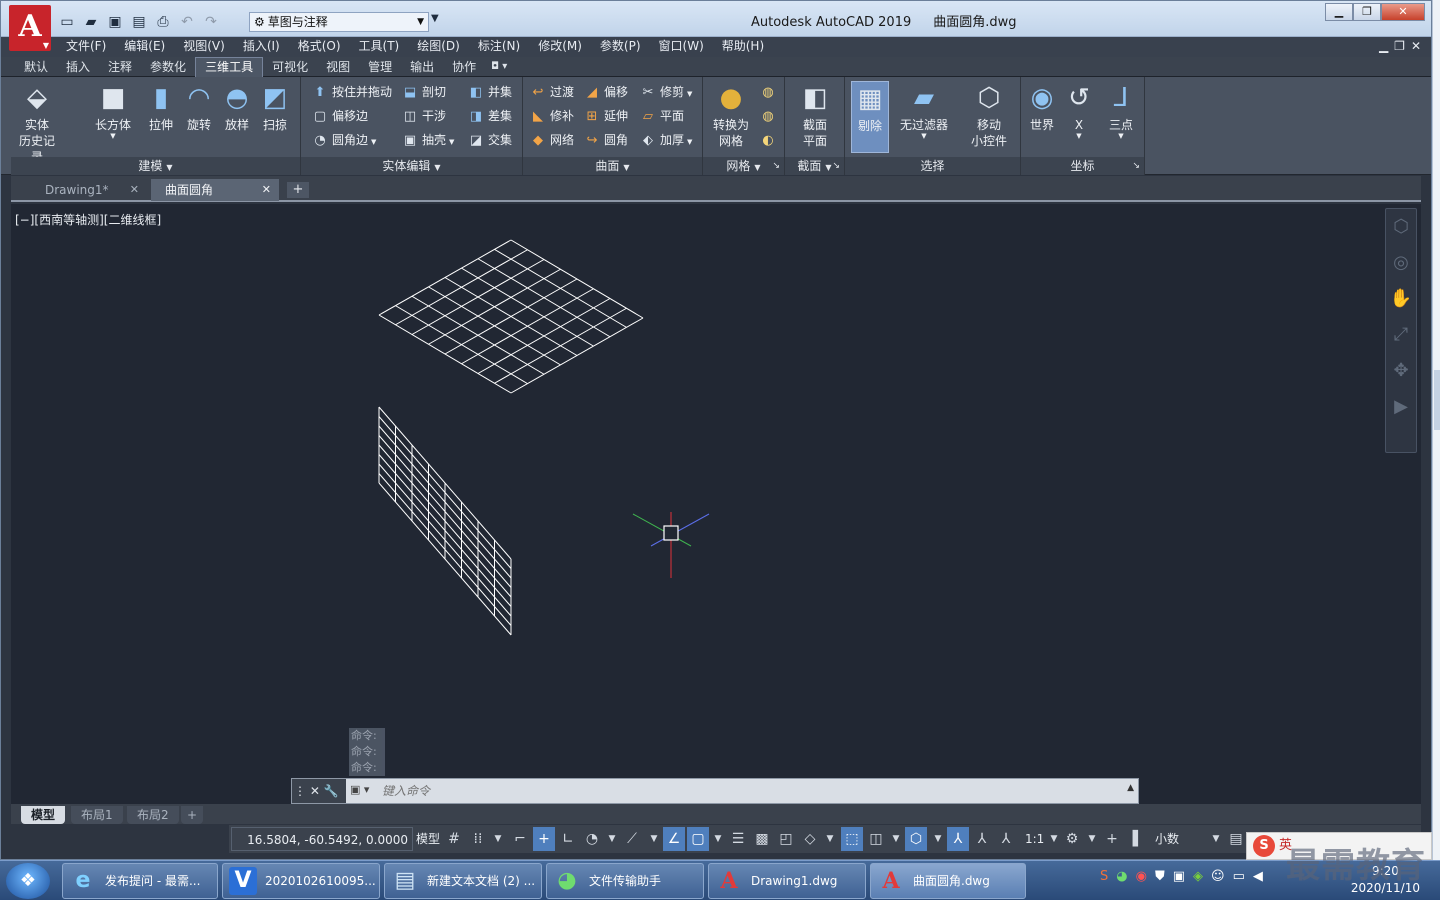  Describe the element at coordinates (1141, 876) in the screenshot. I see `weibo-tray-icon: ◉` at that location.